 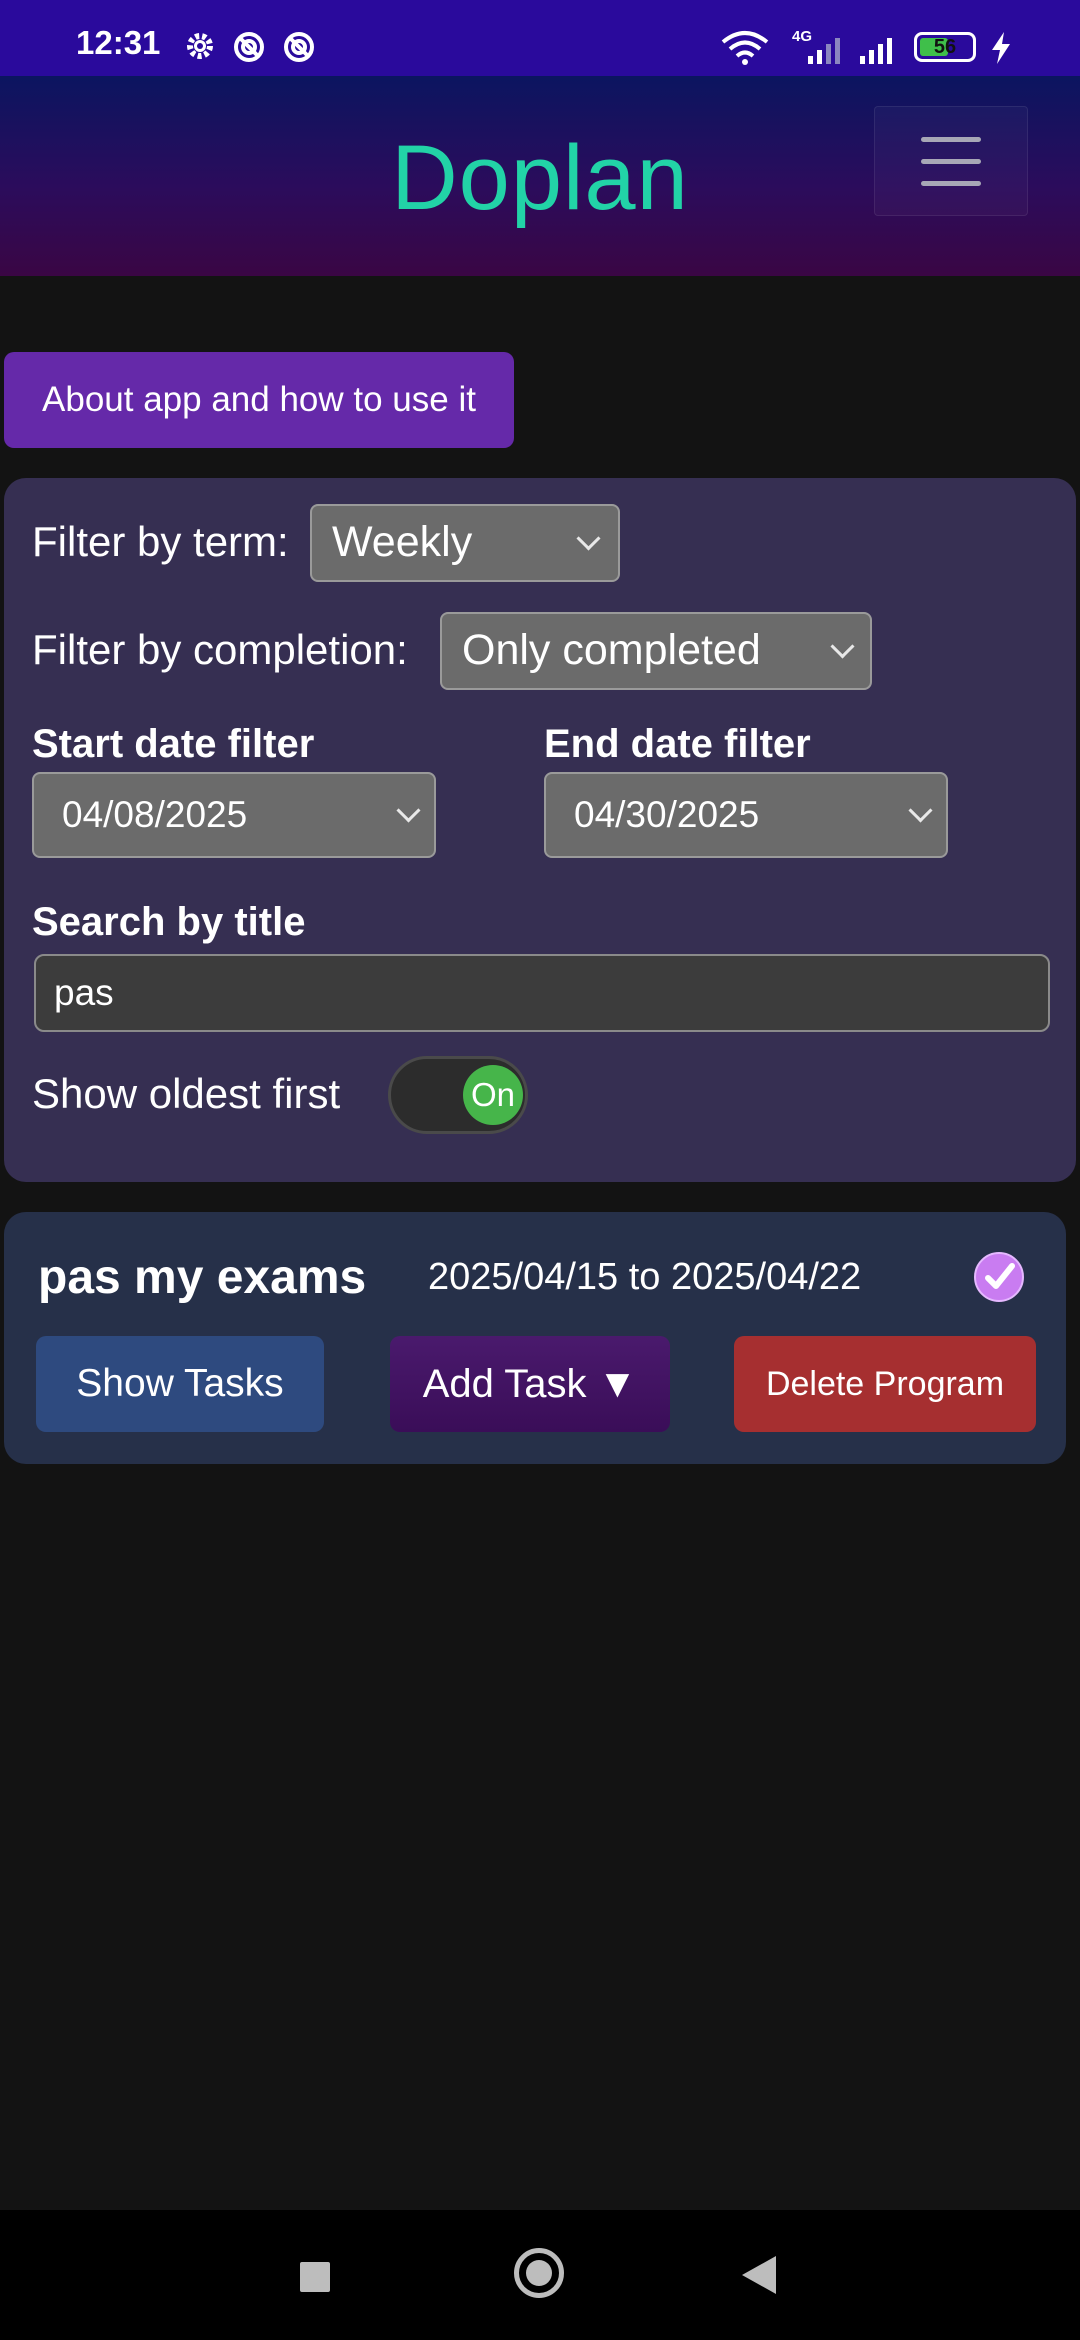 I want to click on search-input, so click(x=542, y=993).